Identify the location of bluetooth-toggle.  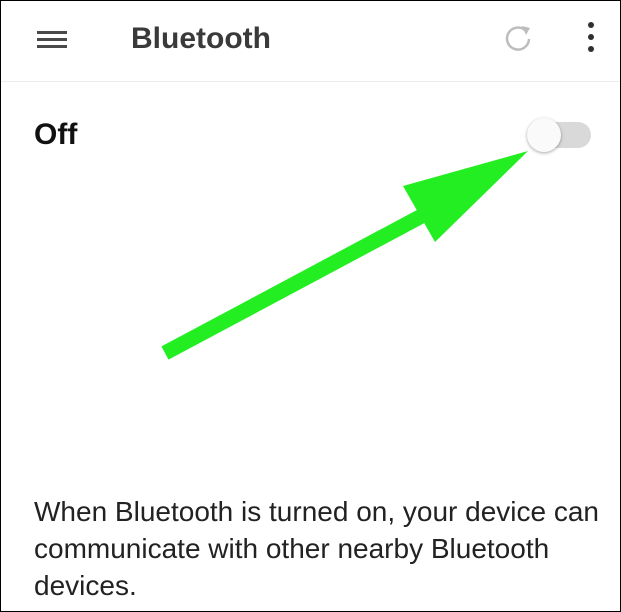
(558, 135).